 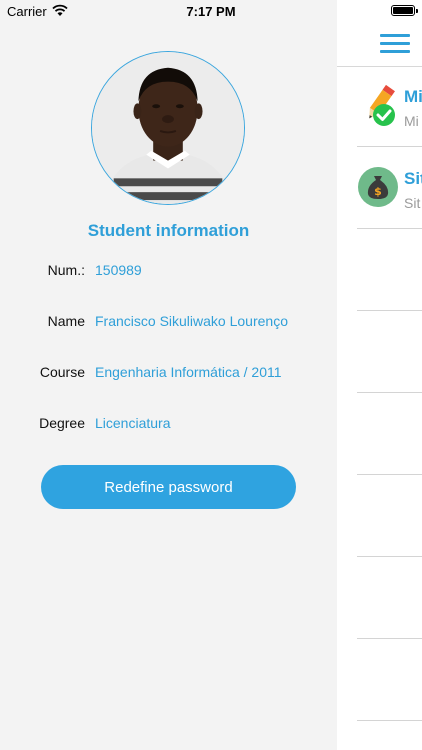 I want to click on clock: 7:17 PM, so click(x=211, y=11).